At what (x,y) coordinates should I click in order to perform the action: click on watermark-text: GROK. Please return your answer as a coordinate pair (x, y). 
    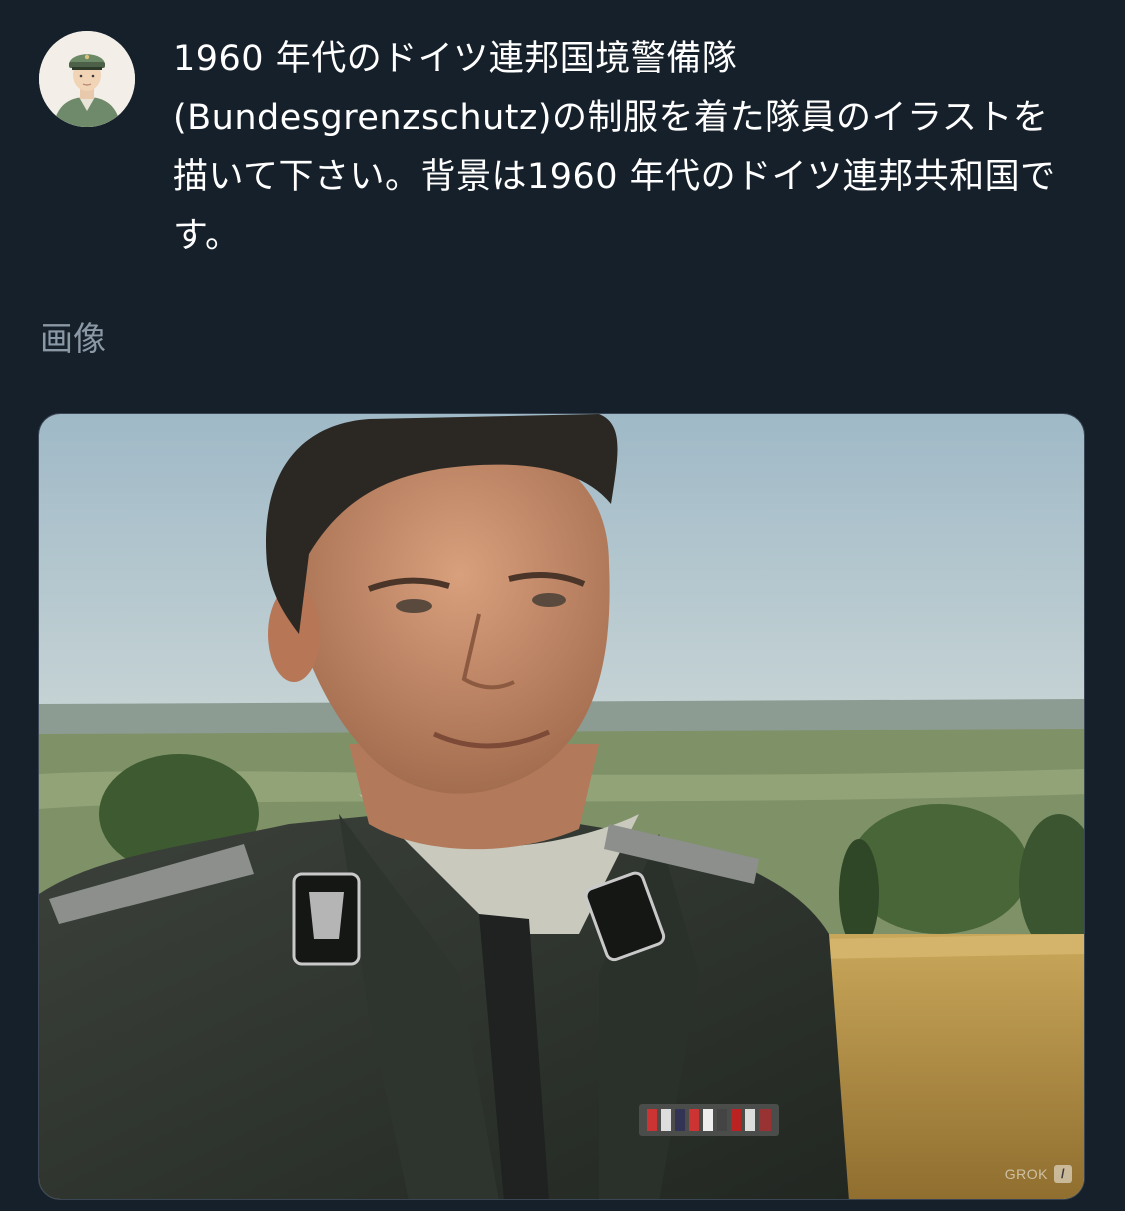
    Looking at the image, I should click on (1026, 1174).